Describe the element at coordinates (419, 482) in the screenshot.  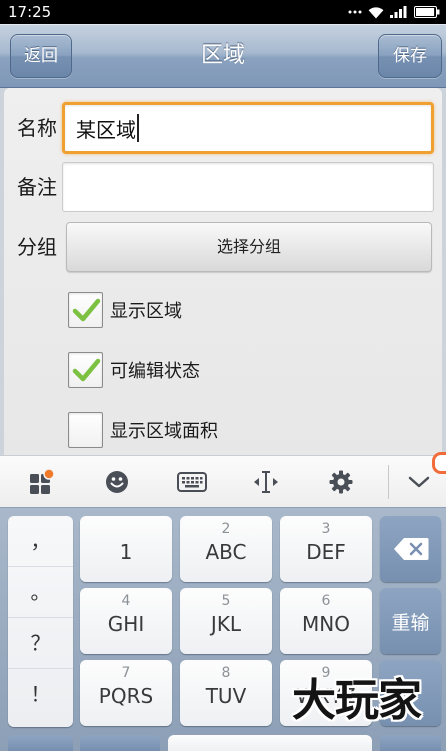
I see `collapse-chevron-icon` at that location.